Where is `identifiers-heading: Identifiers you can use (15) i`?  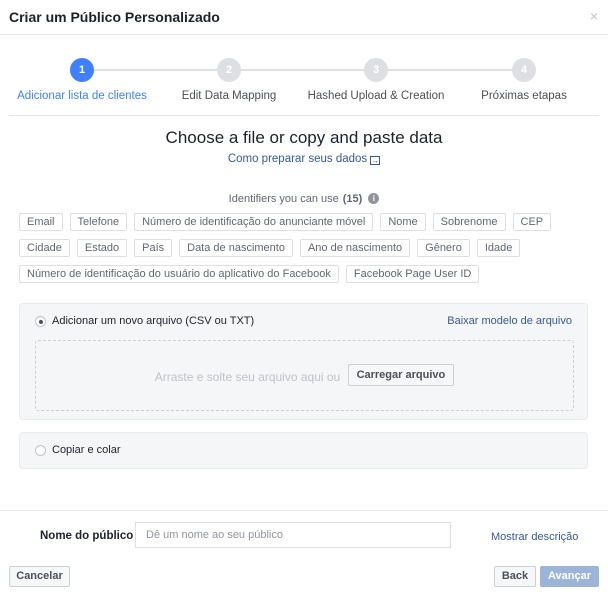 identifiers-heading: Identifiers you can use (15) i is located at coordinates (304, 199).